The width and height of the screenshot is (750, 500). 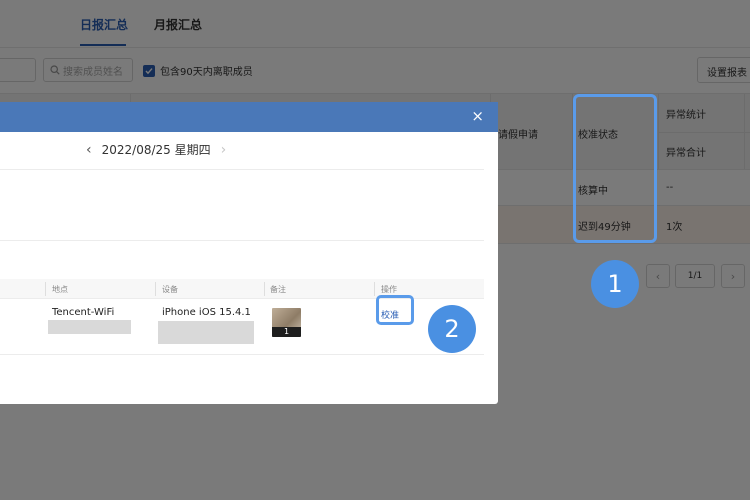 I want to click on active-tab-indicator, so click(x=103, y=45).